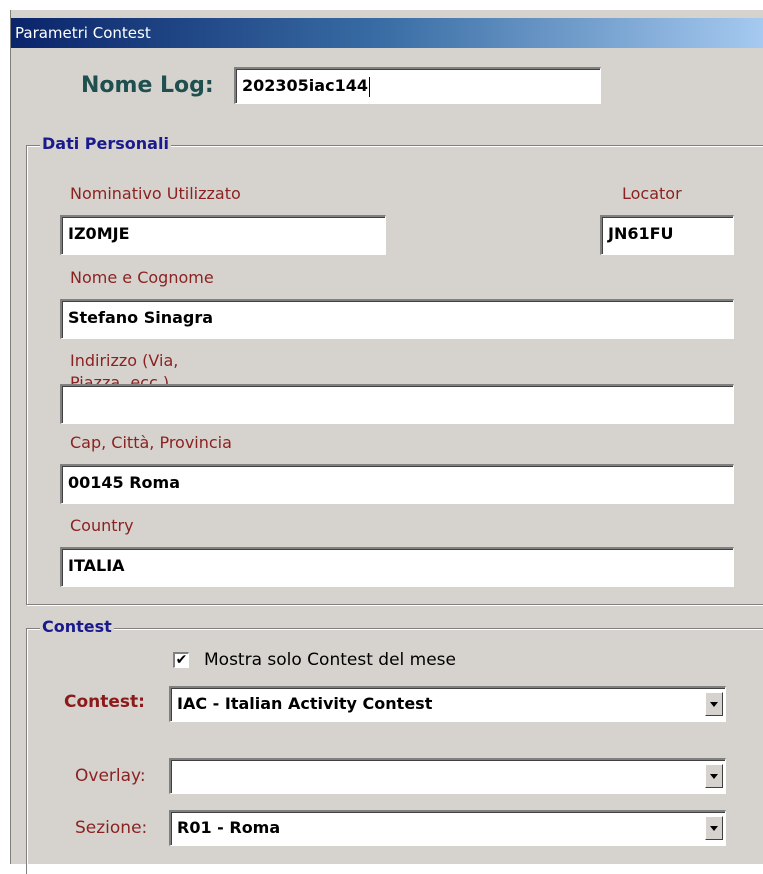 Image resolution: width=763 pixels, height=874 pixels. I want to click on callsign-input: IZ0MJE, so click(223, 235).